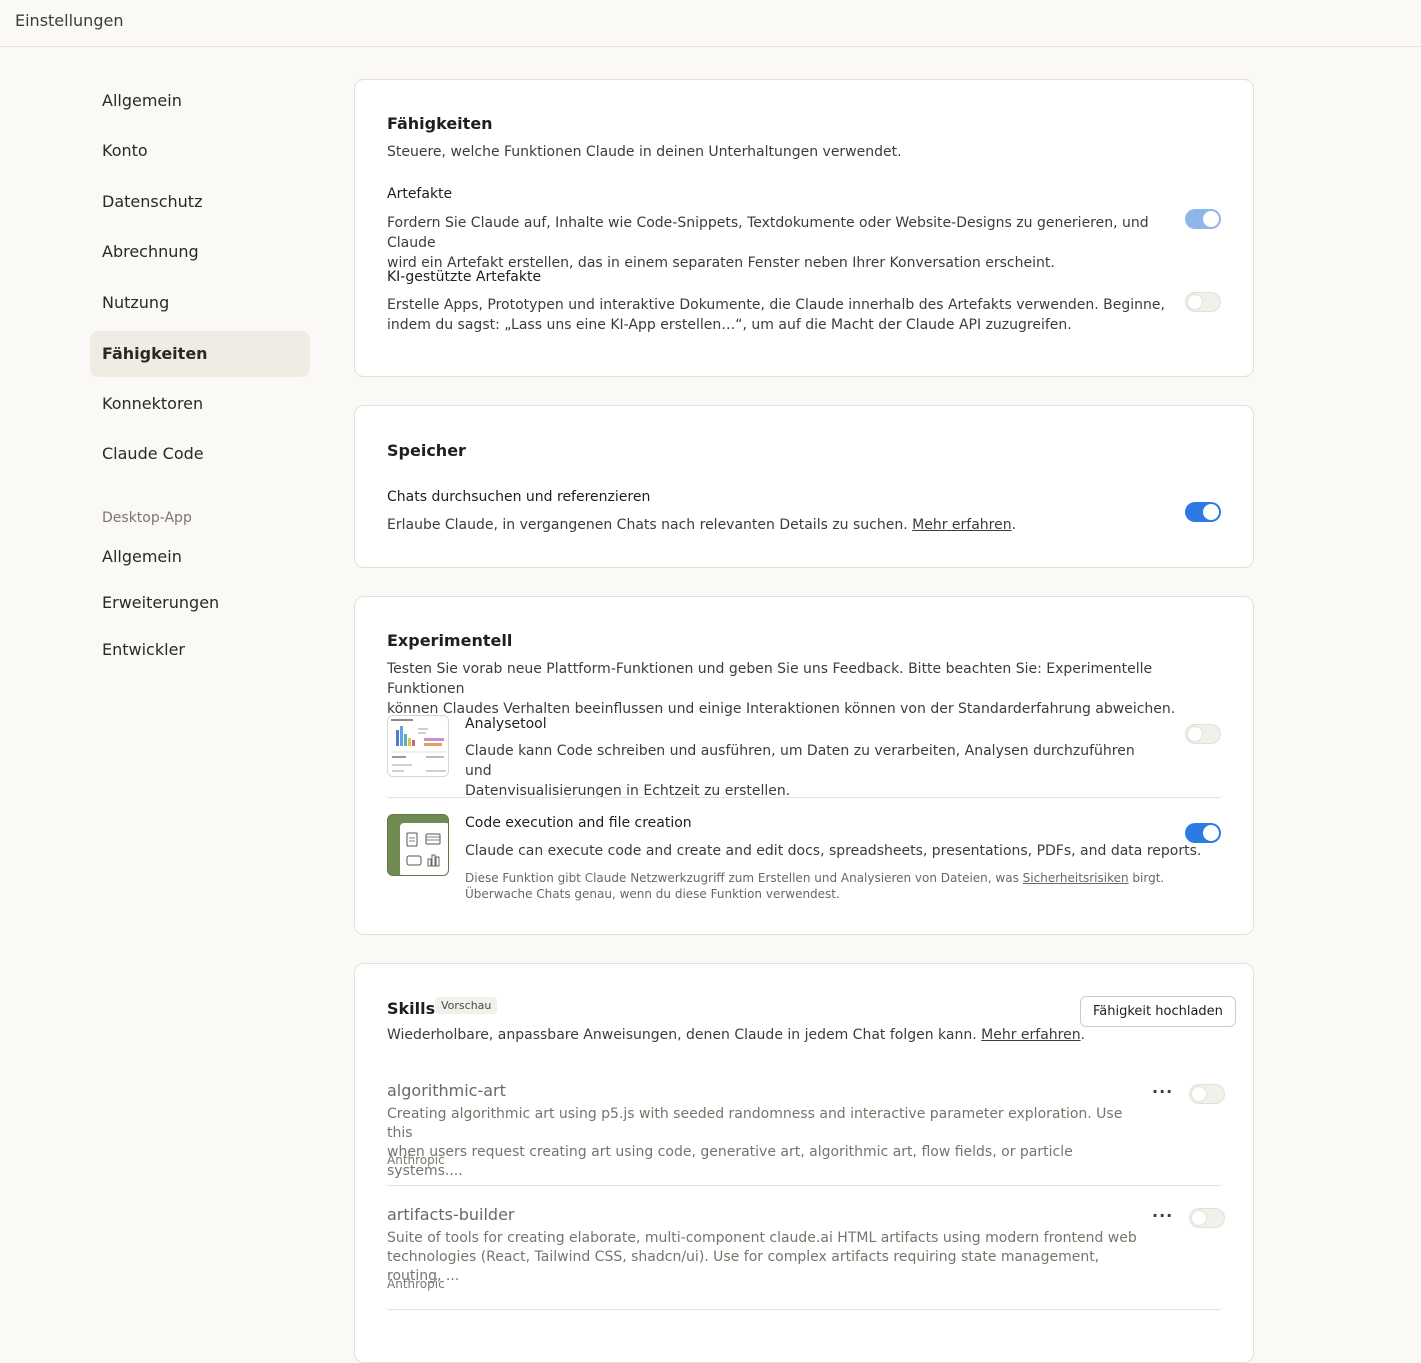 The image size is (1421, 1363). Describe the element at coordinates (450, 640) in the screenshot. I see `experimental-title: Experimentell` at that location.